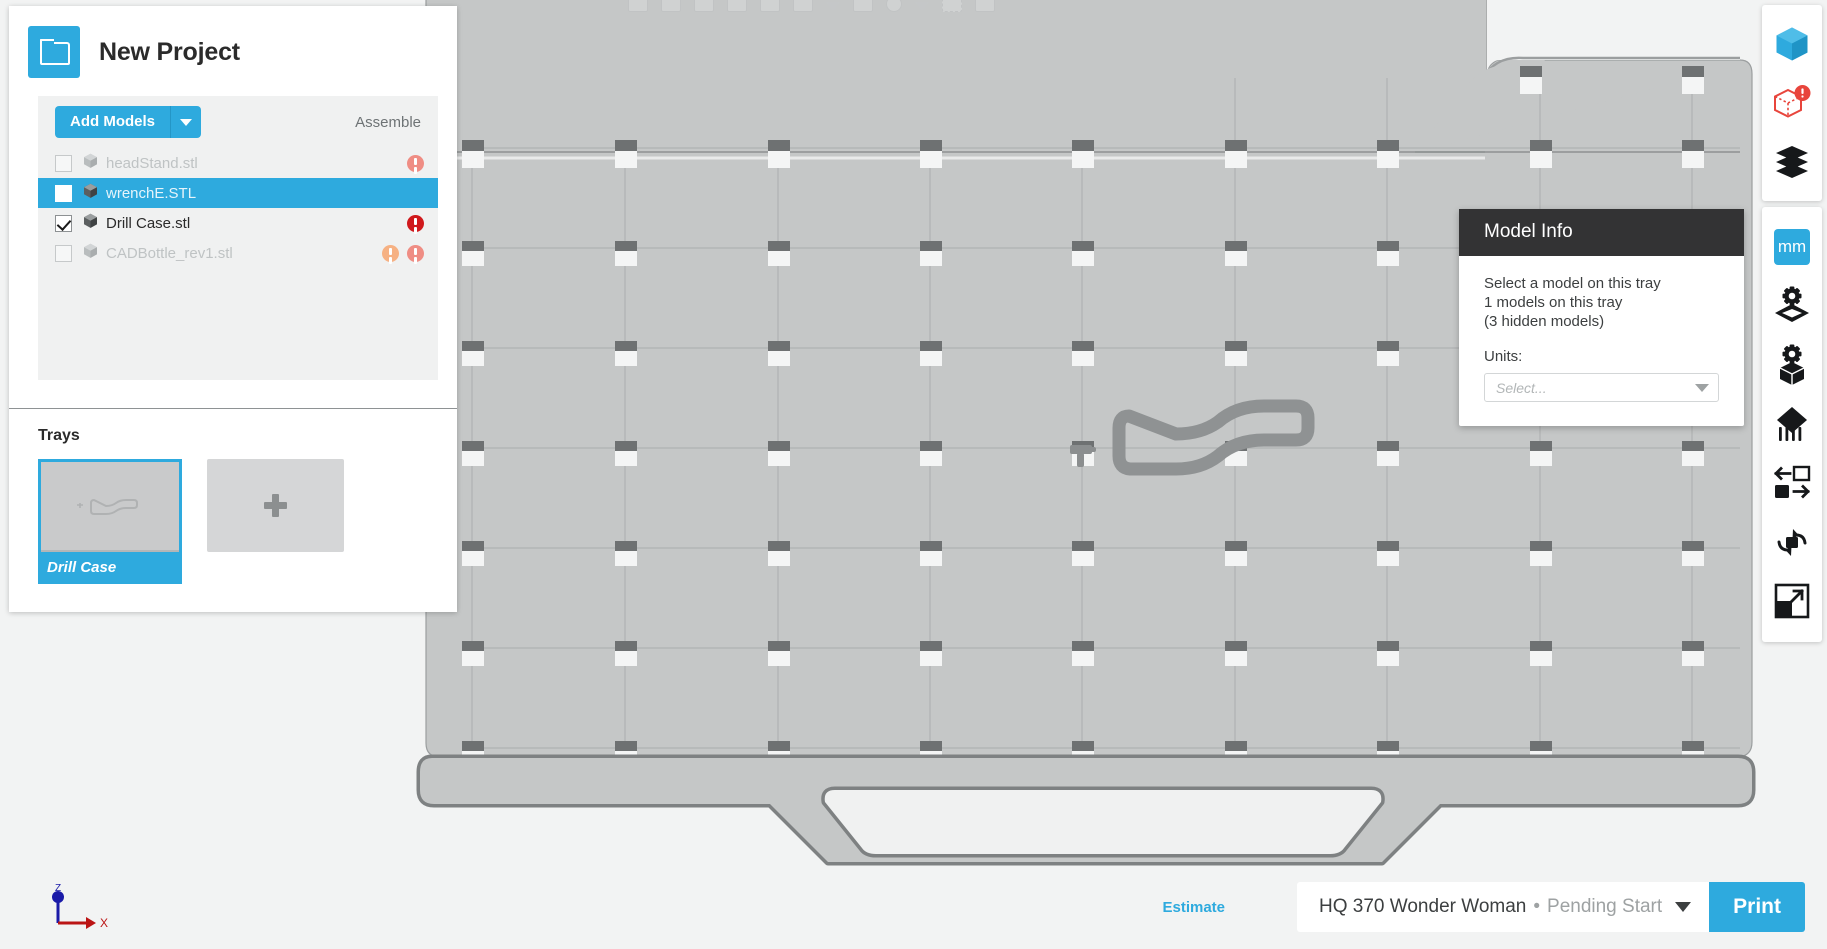  I want to click on printer-name: HQ 370 Wonder Woman, so click(1423, 906).